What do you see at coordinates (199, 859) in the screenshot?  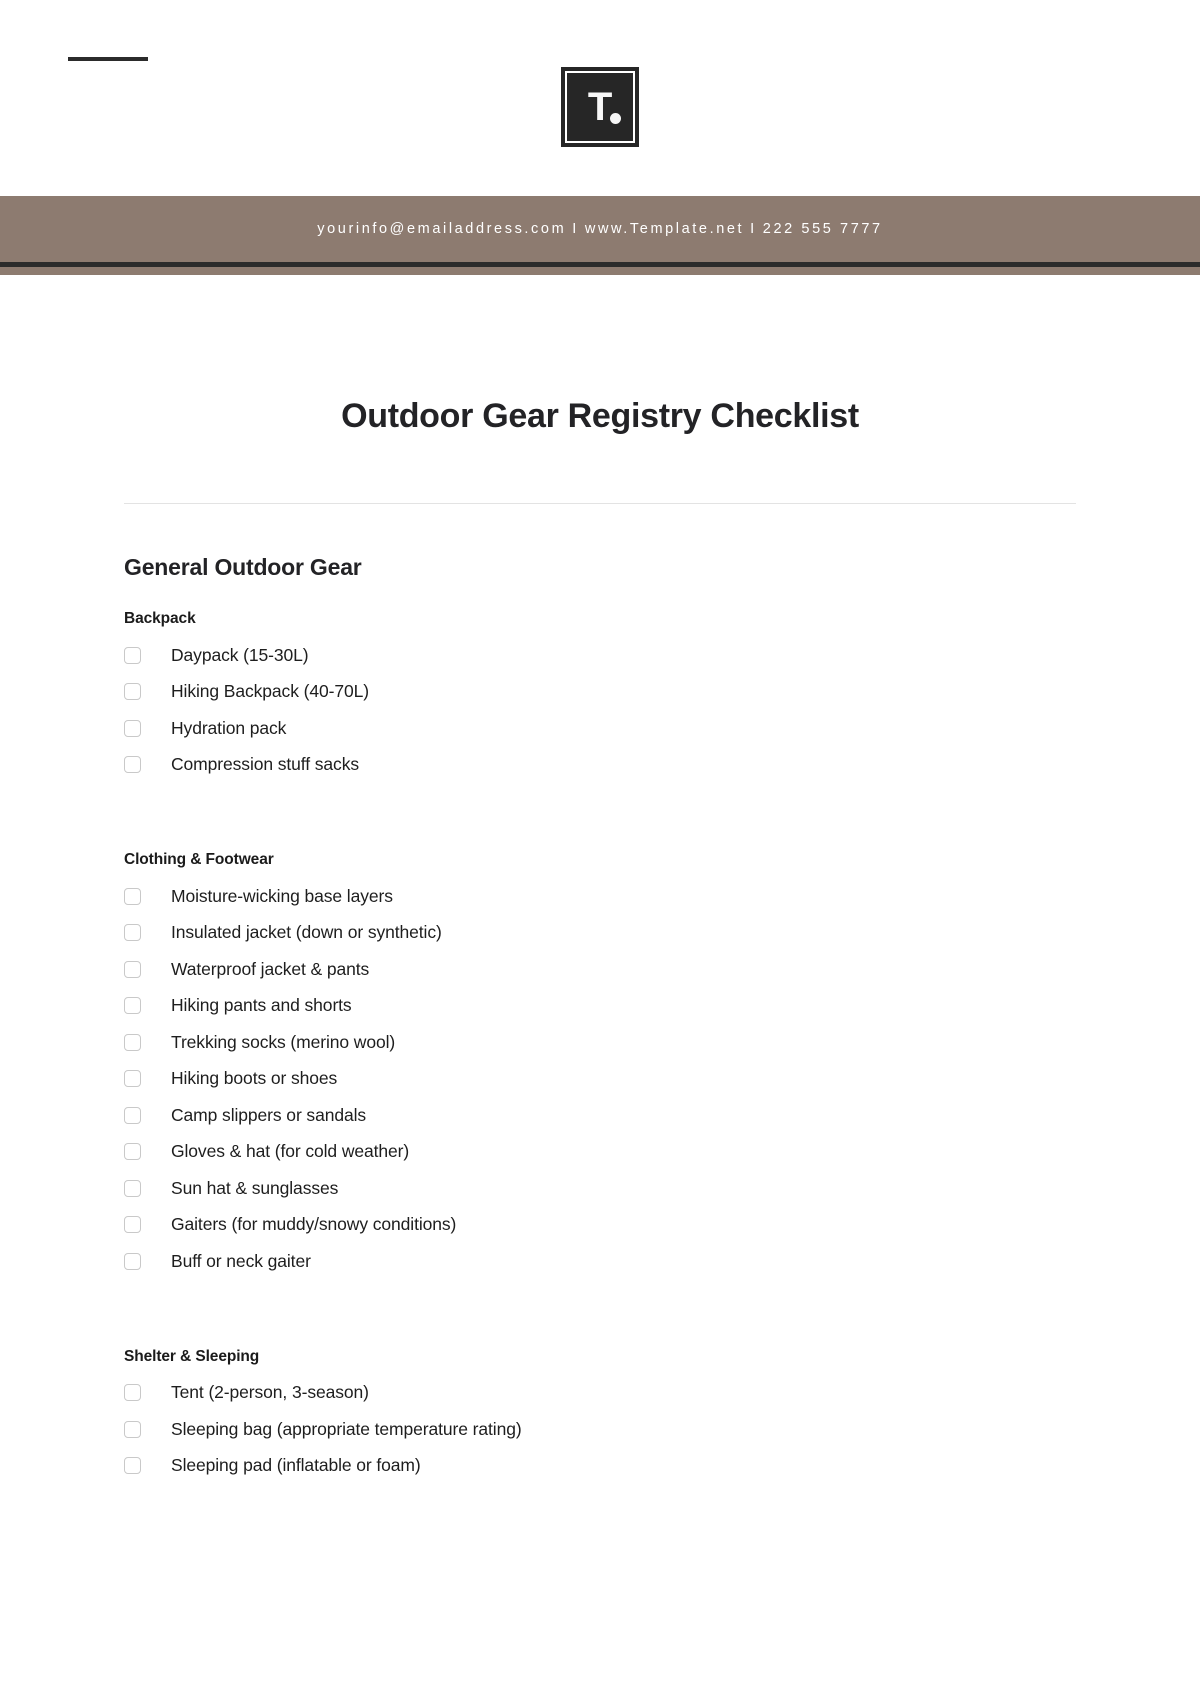 I see `subsection-title: Clothing & Footwear` at bounding box center [199, 859].